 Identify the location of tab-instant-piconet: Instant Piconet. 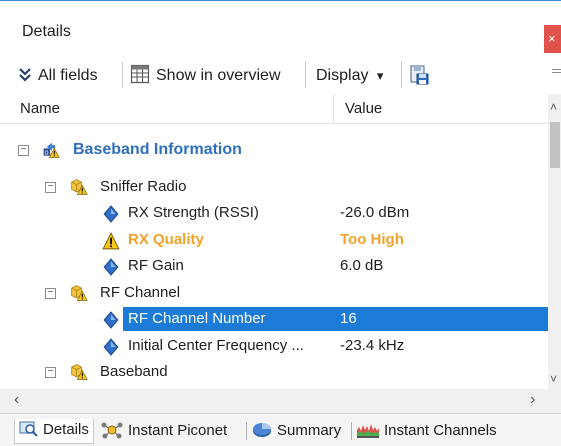
(163, 431).